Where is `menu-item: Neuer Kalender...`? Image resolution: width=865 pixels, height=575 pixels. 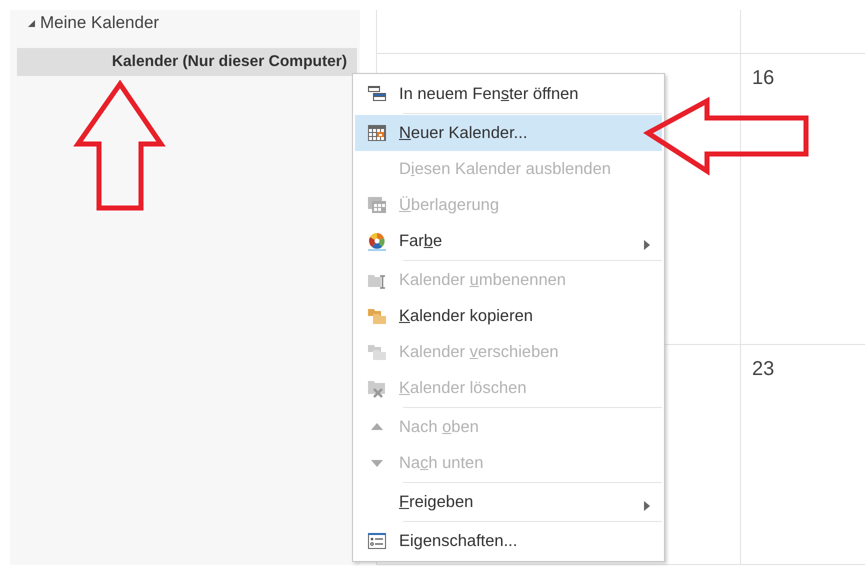
menu-item: Neuer Kalender... is located at coordinates (508, 133).